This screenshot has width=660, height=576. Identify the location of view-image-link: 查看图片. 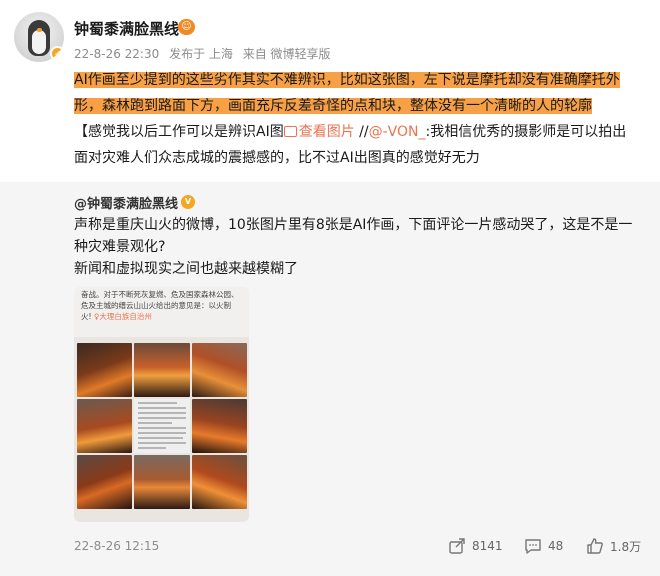
(319, 132).